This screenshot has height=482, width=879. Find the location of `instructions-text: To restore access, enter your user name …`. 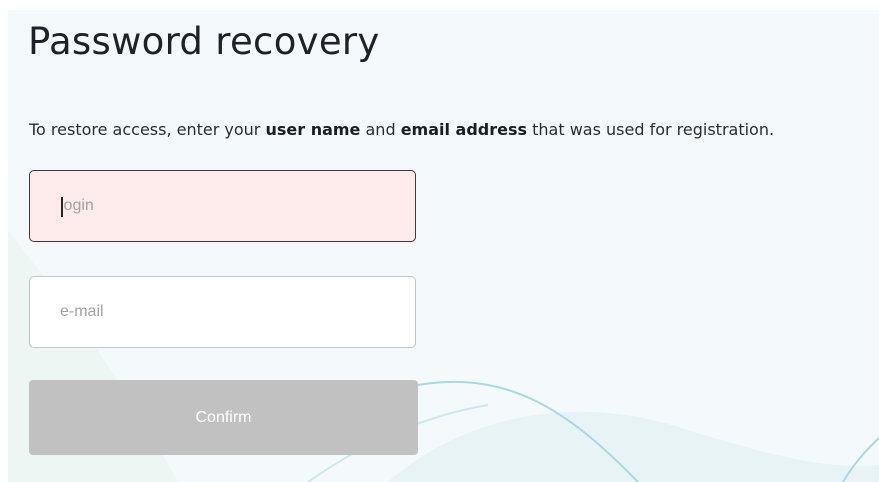

instructions-text: To restore access, enter your user name … is located at coordinates (401, 129).